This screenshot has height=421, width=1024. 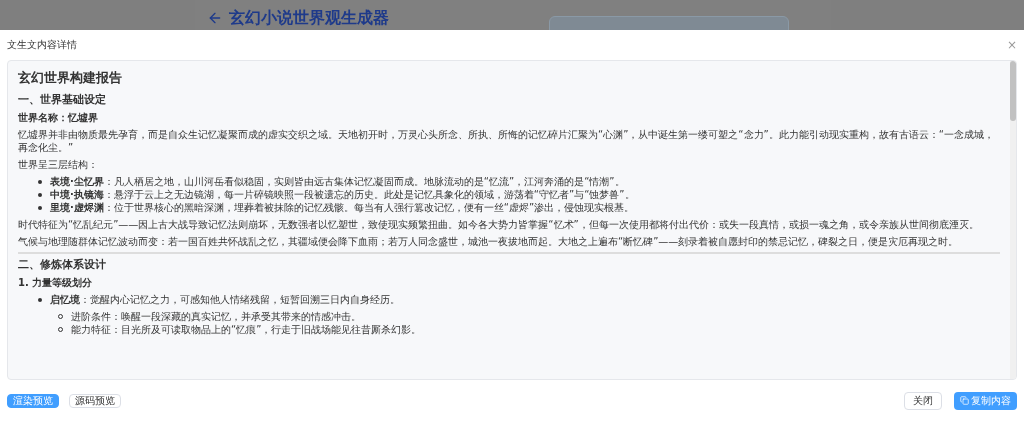 What do you see at coordinates (58, 164) in the screenshot?
I see `paragraph: 世界呈三层结构：` at bounding box center [58, 164].